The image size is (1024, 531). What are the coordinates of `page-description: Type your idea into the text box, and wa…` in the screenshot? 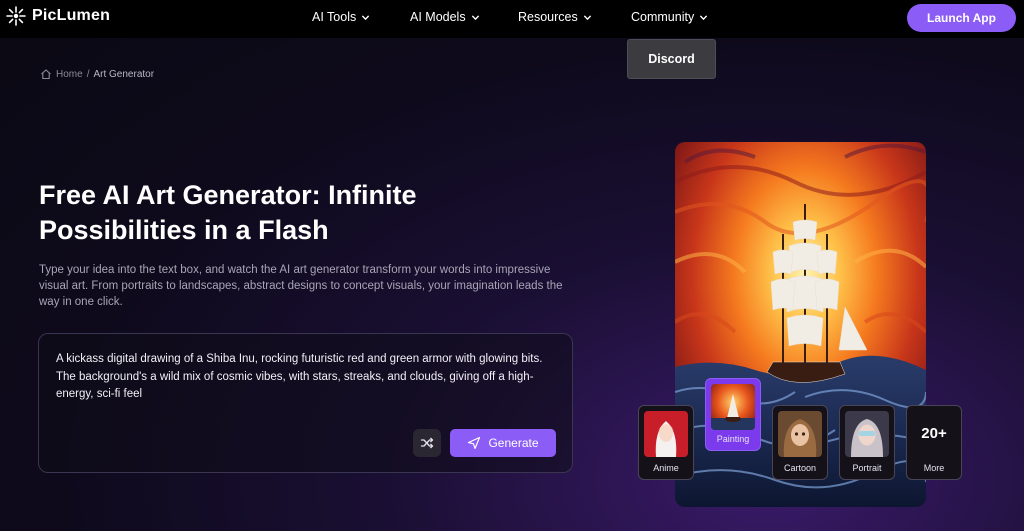 It's located at (301, 286).